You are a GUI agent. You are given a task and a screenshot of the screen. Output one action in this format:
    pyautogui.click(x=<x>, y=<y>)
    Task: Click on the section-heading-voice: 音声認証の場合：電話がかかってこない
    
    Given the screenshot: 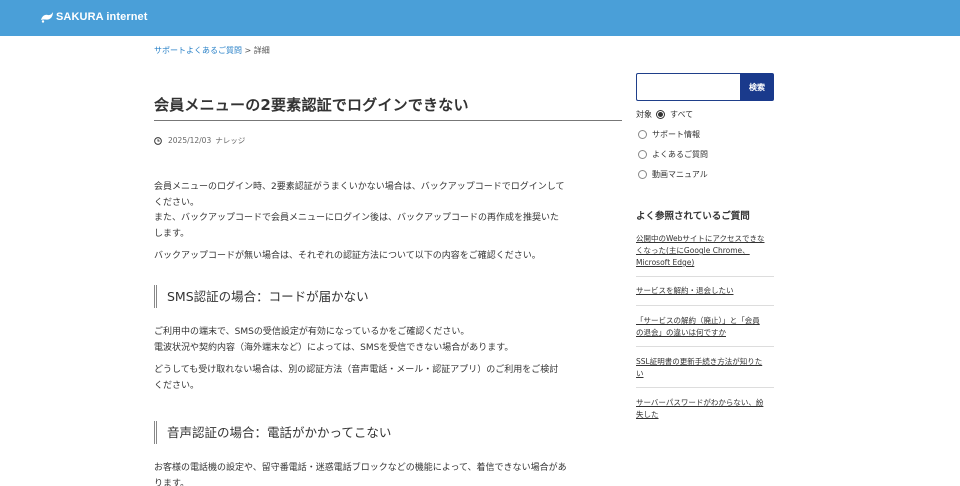 What is the action you would take?
    pyautogui.click(x=272, y=432)
    